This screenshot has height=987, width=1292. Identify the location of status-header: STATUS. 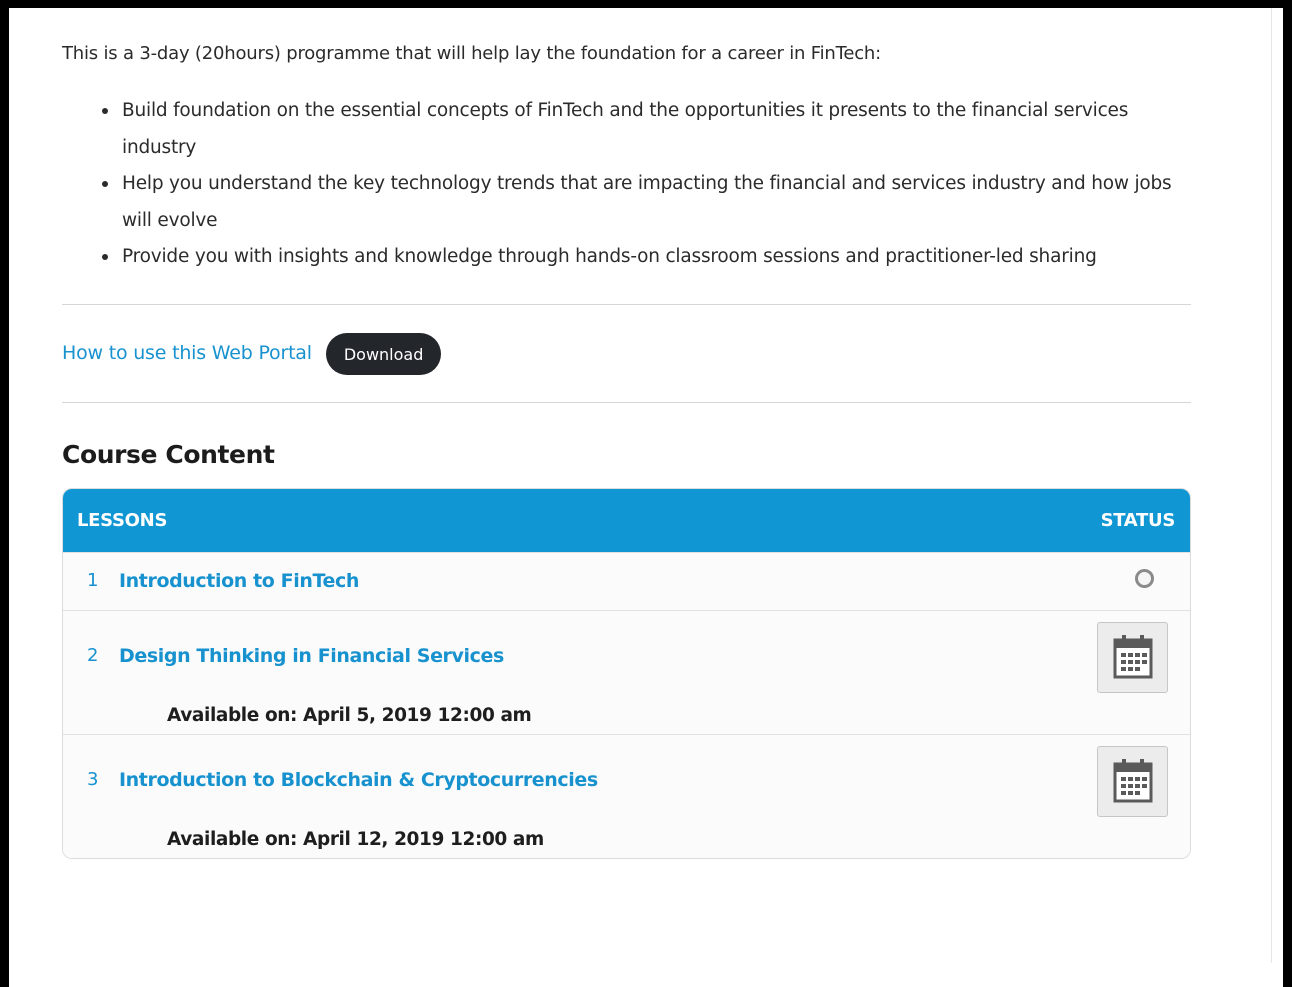
(1138, 520).